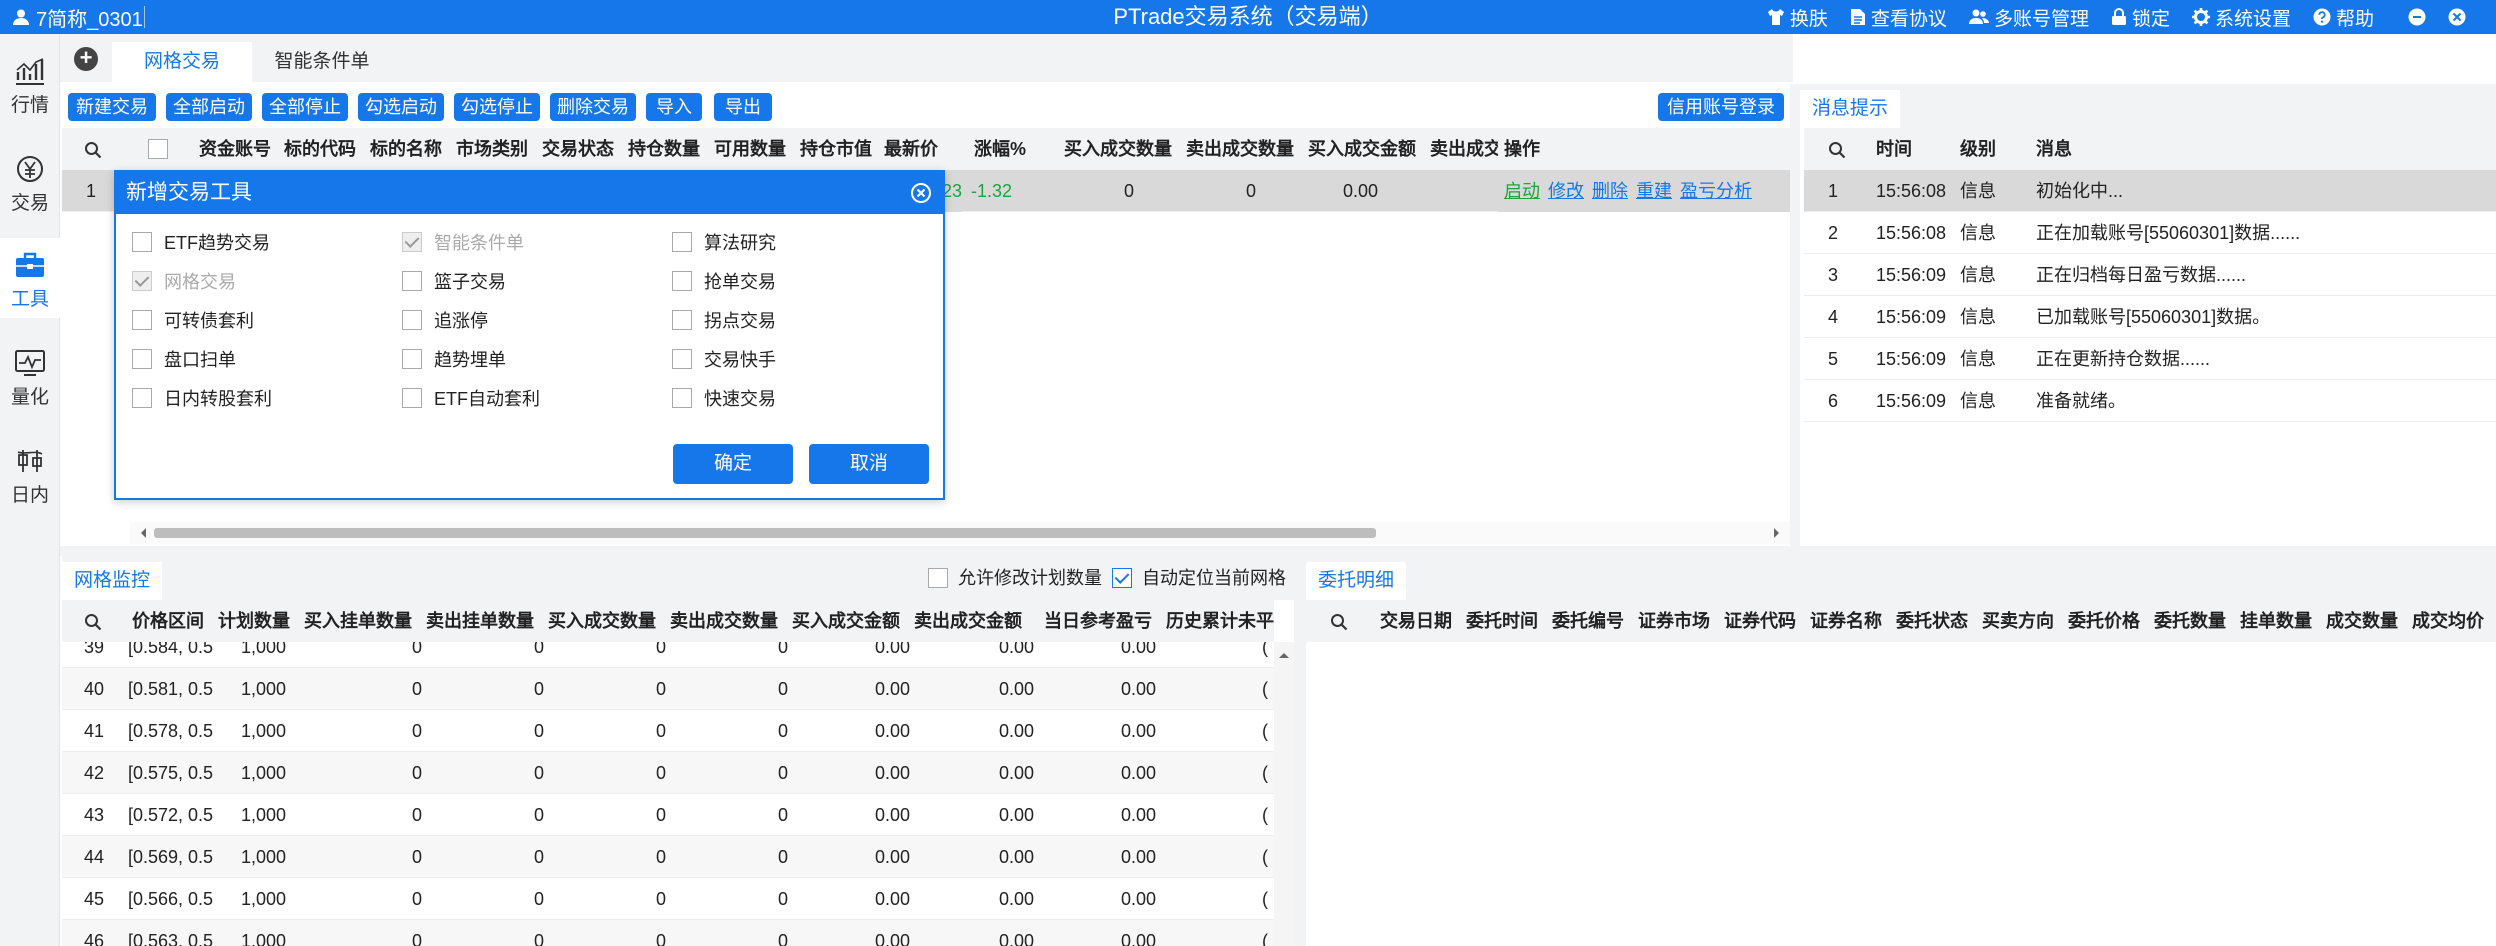 The height and width of the screenshot is (946, 2496). What do you see at coordinates (2150, 401) in the screenshot?
I see `message-row: 6 15:56:09 信息 准备就绪。` at bounding box center [2150, 401].